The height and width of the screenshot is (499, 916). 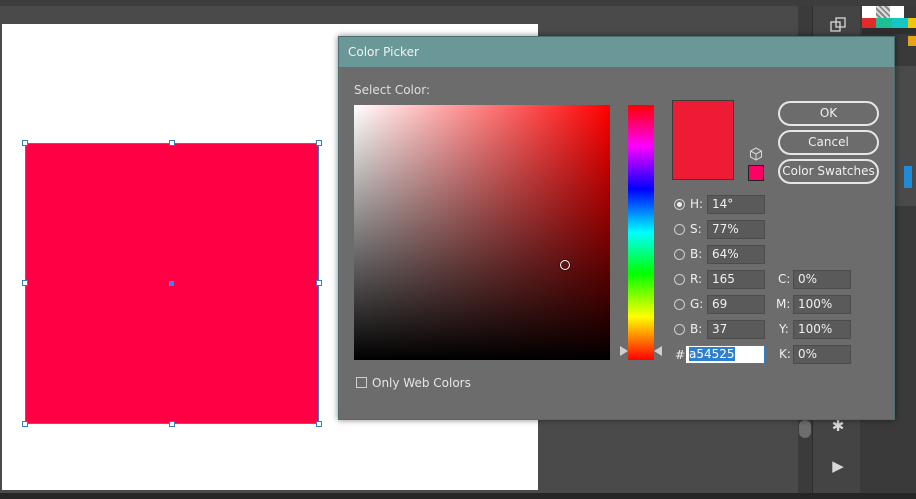 I want to click on swatch-cyan, so click(x=900, y=23).